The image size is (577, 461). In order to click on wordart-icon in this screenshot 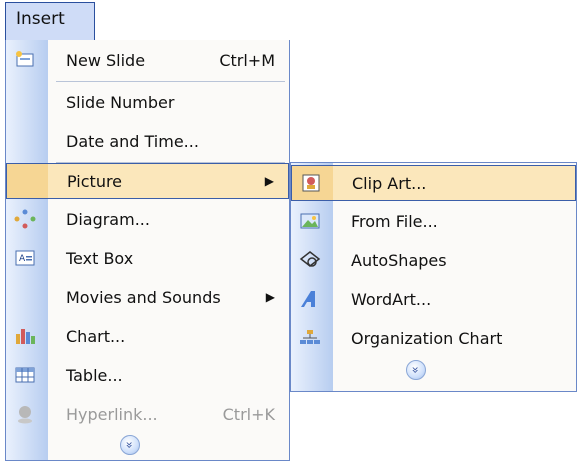, I will do `click(308, 299)`.